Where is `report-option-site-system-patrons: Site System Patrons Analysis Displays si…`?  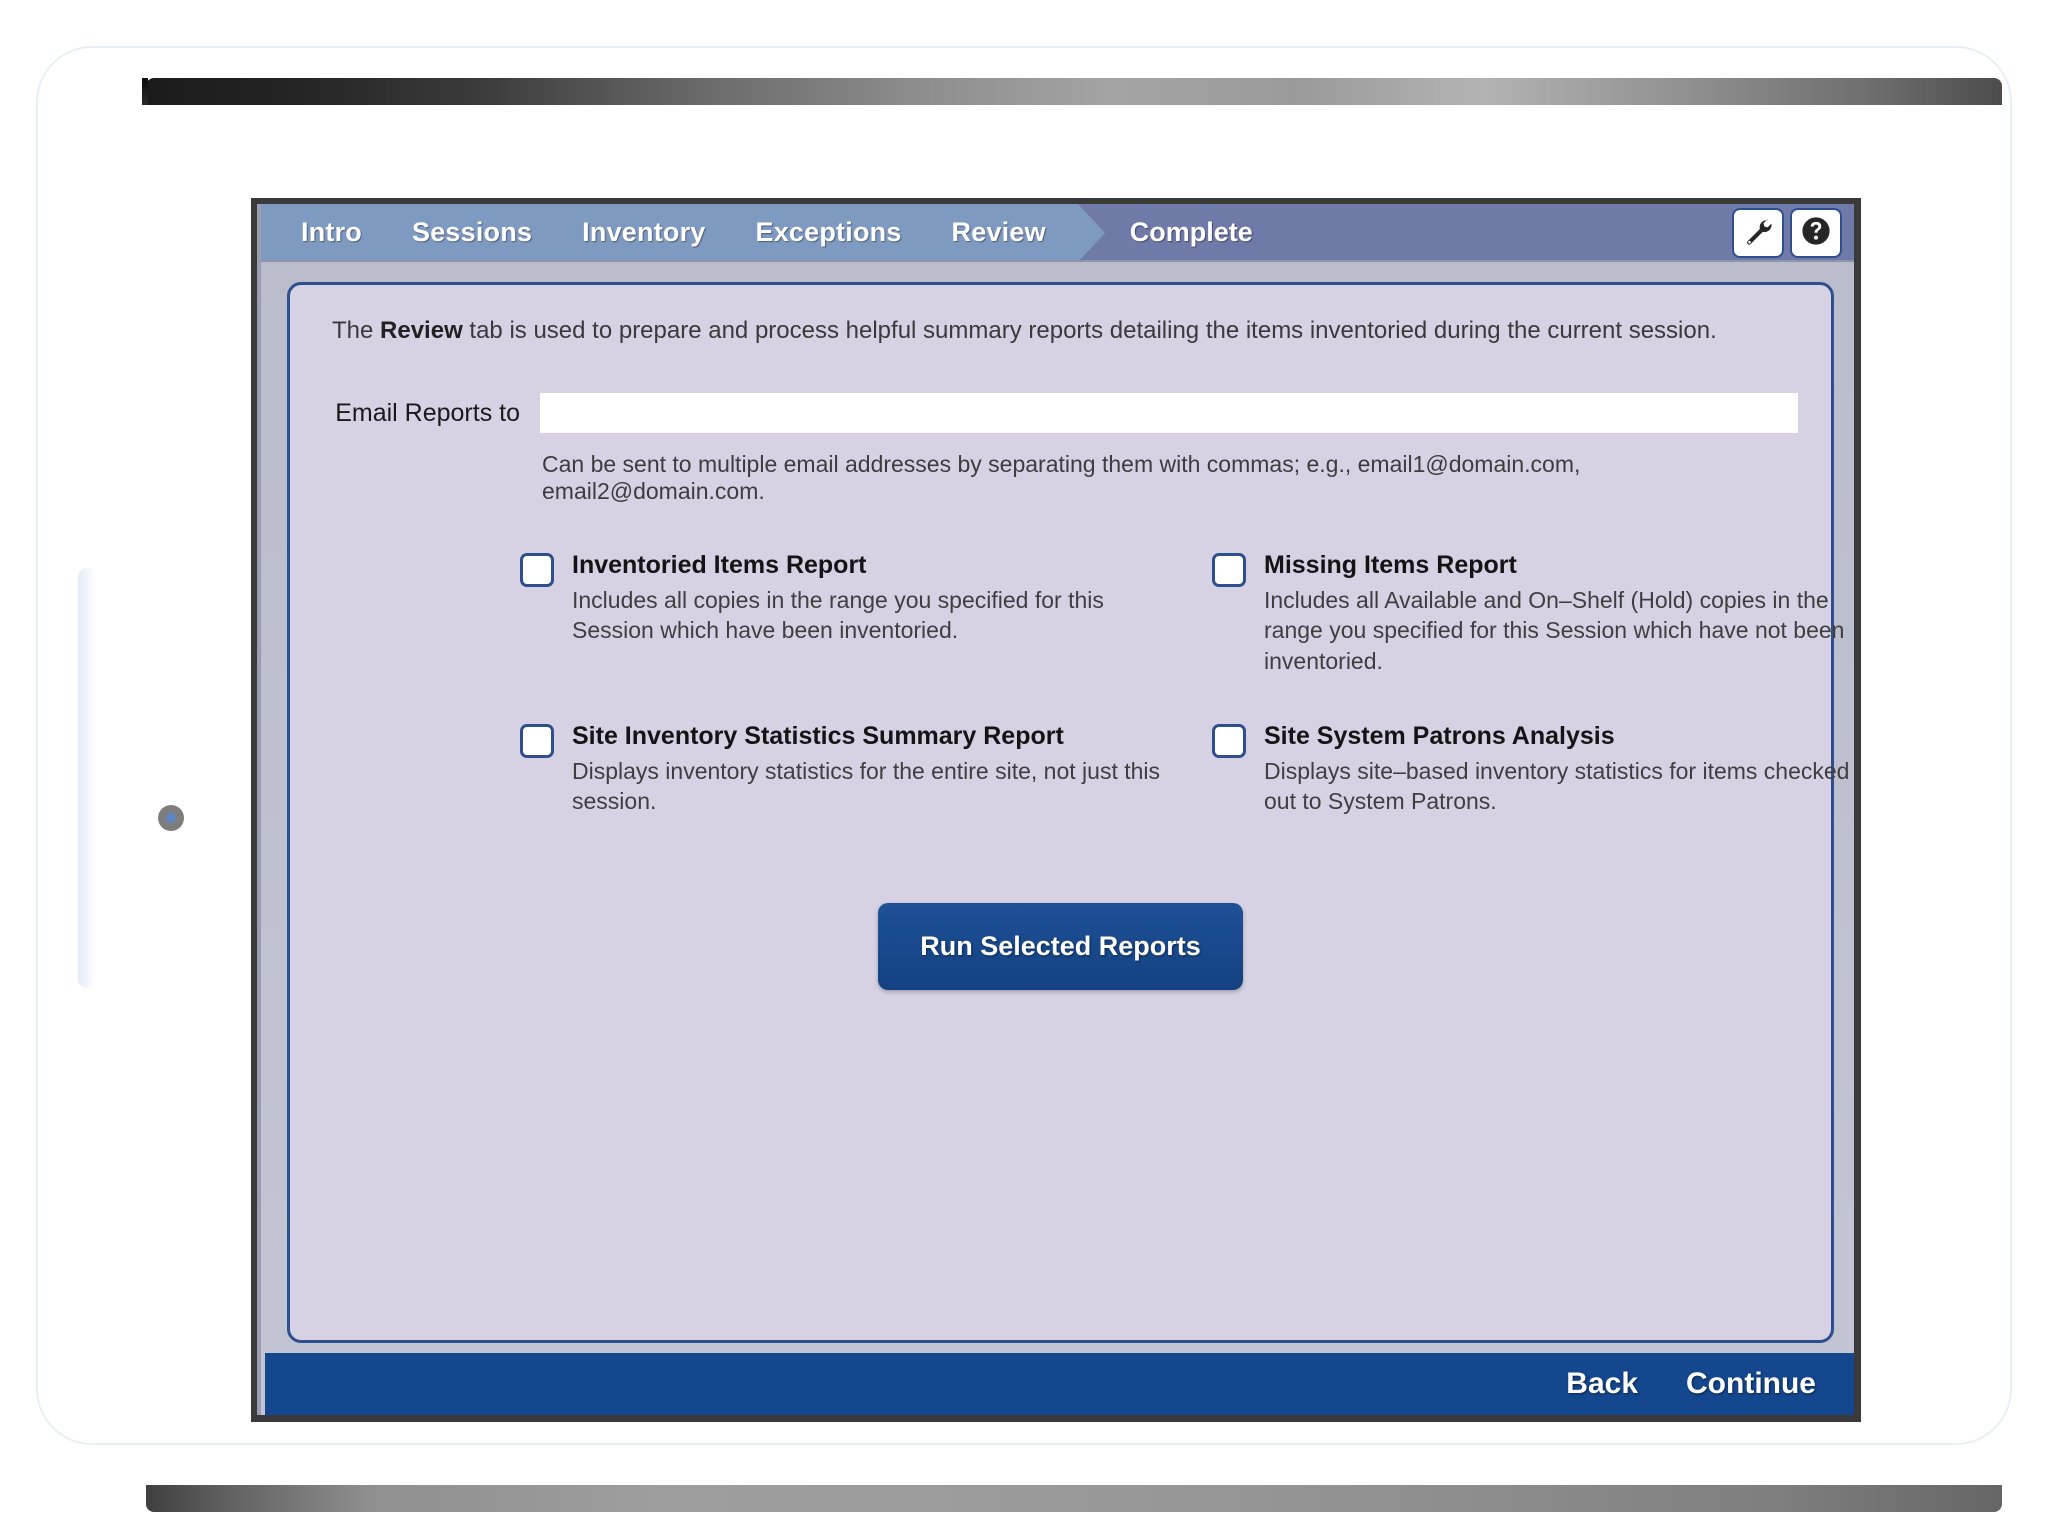
report-option-site-system-patrons: Site System Patrons Analysis Displays si… is located at coordinates (1542, 769).